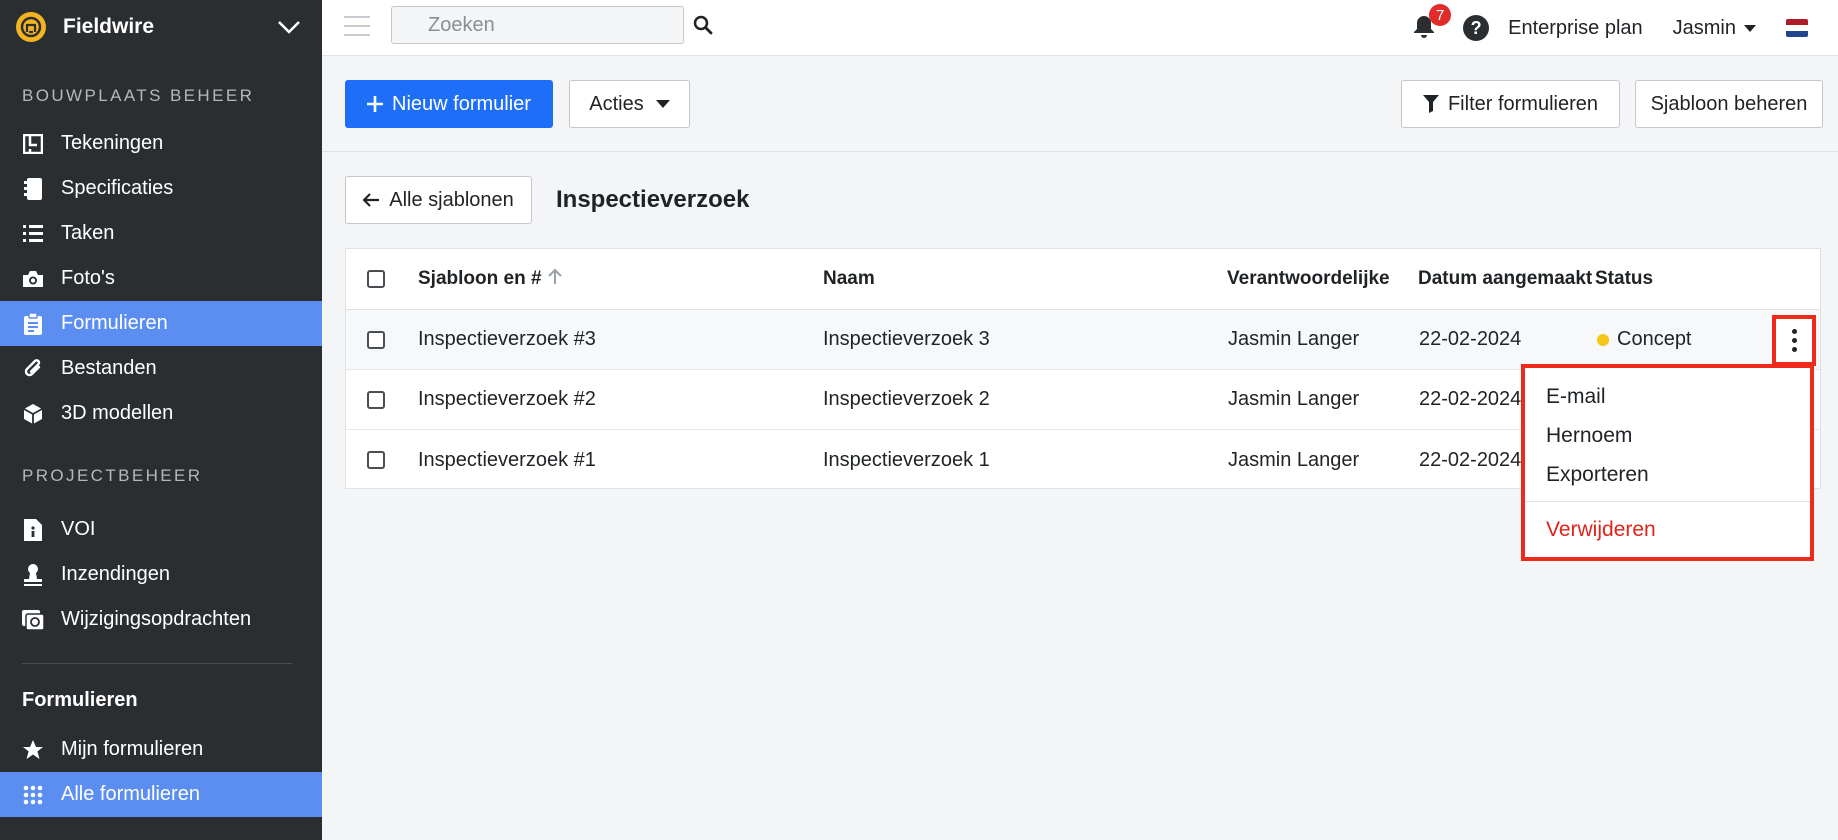  I want to click on more-vertical-icon, so click(1794, 340).